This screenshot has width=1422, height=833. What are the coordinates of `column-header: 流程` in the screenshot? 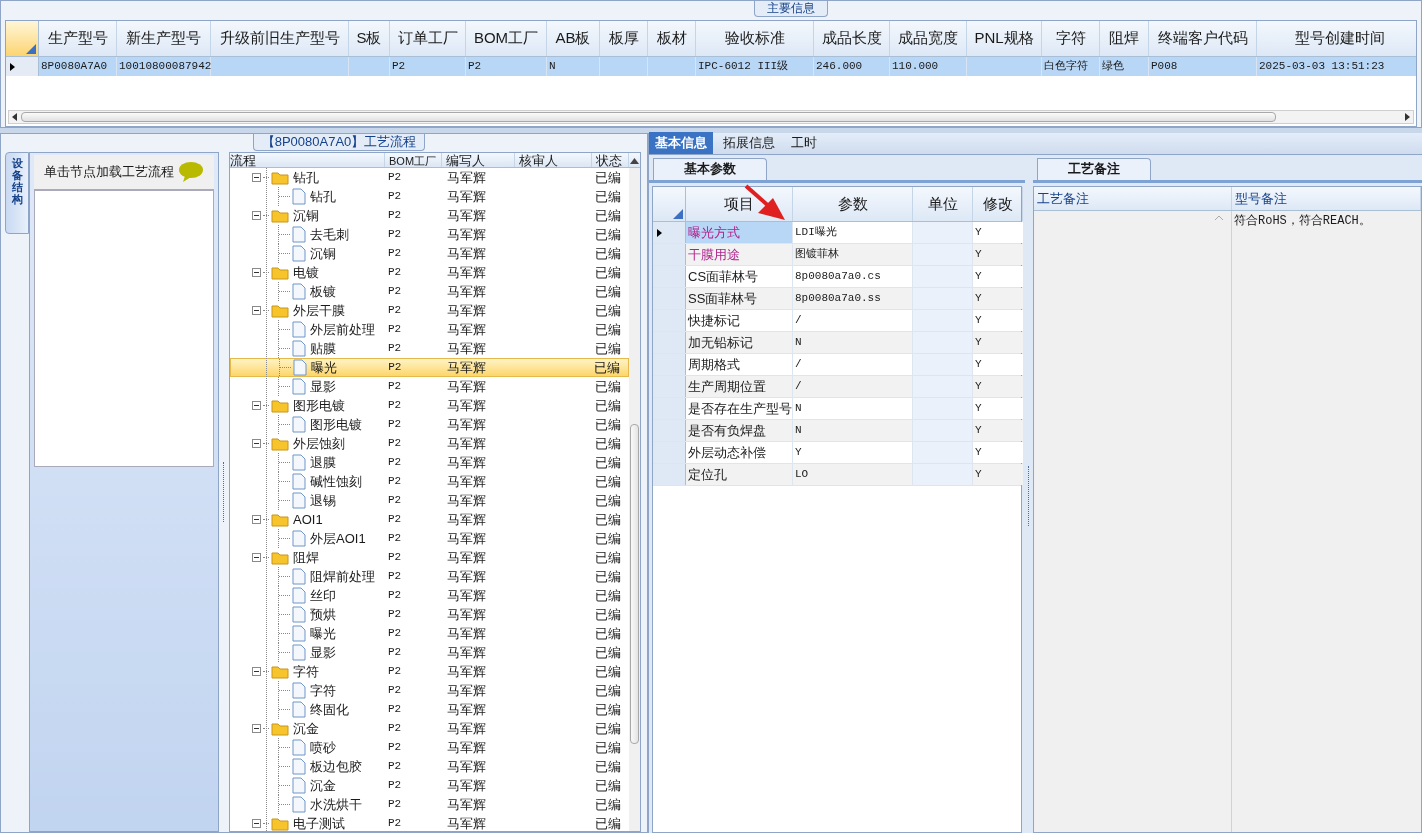 It's located at (307, 160).